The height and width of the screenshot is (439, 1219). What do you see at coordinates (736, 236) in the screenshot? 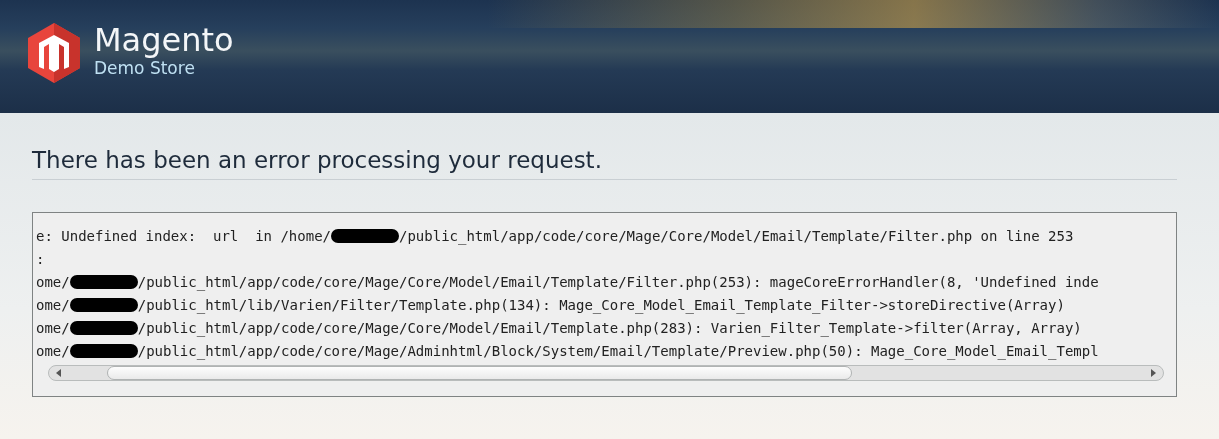
I see `trace-text: /public_html/app/code/core/Mage/Core/Model/Email/Template/Filter.php on line 253` at bounding box center [736, 236].